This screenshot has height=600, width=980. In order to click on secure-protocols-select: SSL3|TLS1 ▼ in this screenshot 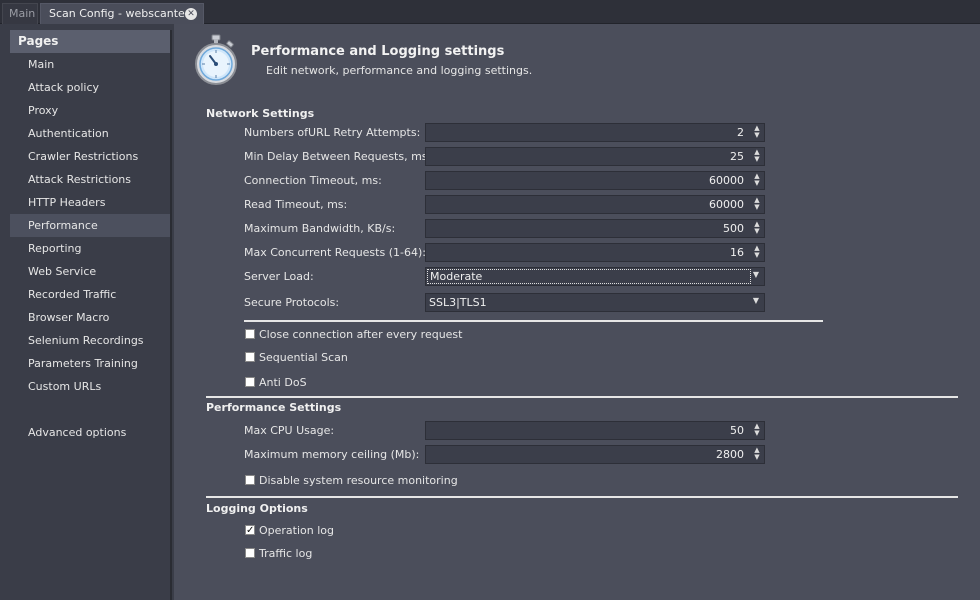, I will do `click(595, 302)`.